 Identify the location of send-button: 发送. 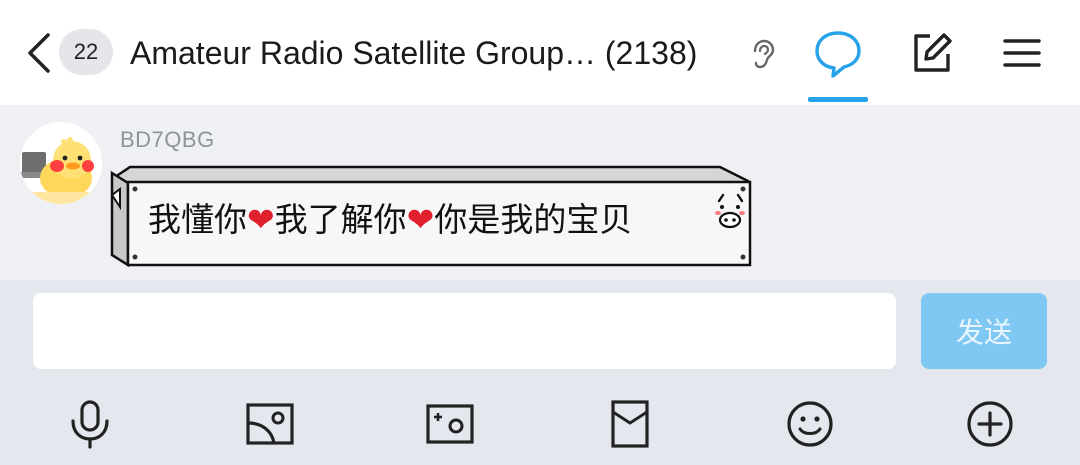
(984, 331).